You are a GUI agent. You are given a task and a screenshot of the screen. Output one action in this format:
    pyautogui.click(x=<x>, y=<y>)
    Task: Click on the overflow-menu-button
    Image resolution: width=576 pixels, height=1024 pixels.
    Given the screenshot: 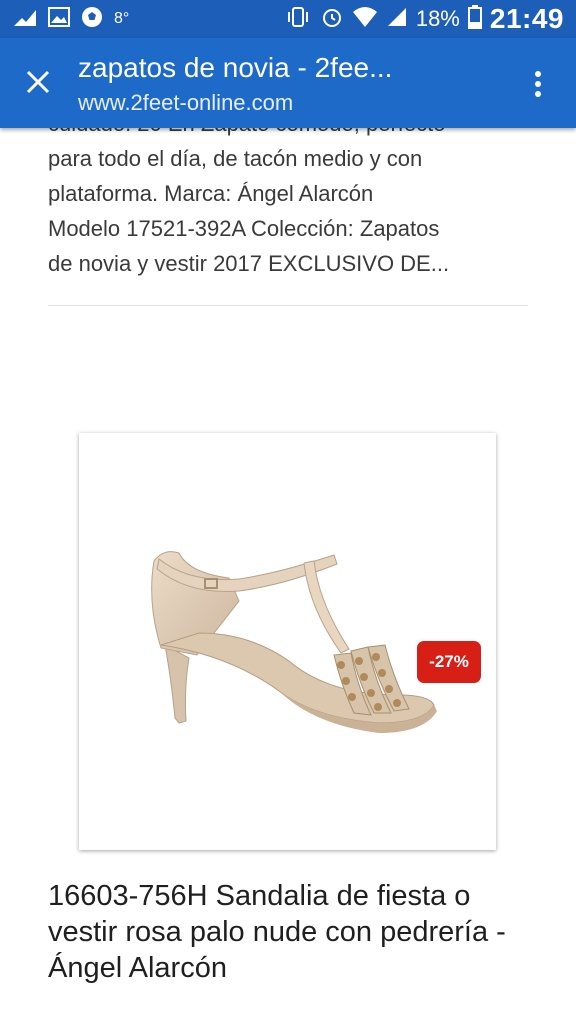 What is the action you would take?
    pyautogui.click(x=538, y=84)
    